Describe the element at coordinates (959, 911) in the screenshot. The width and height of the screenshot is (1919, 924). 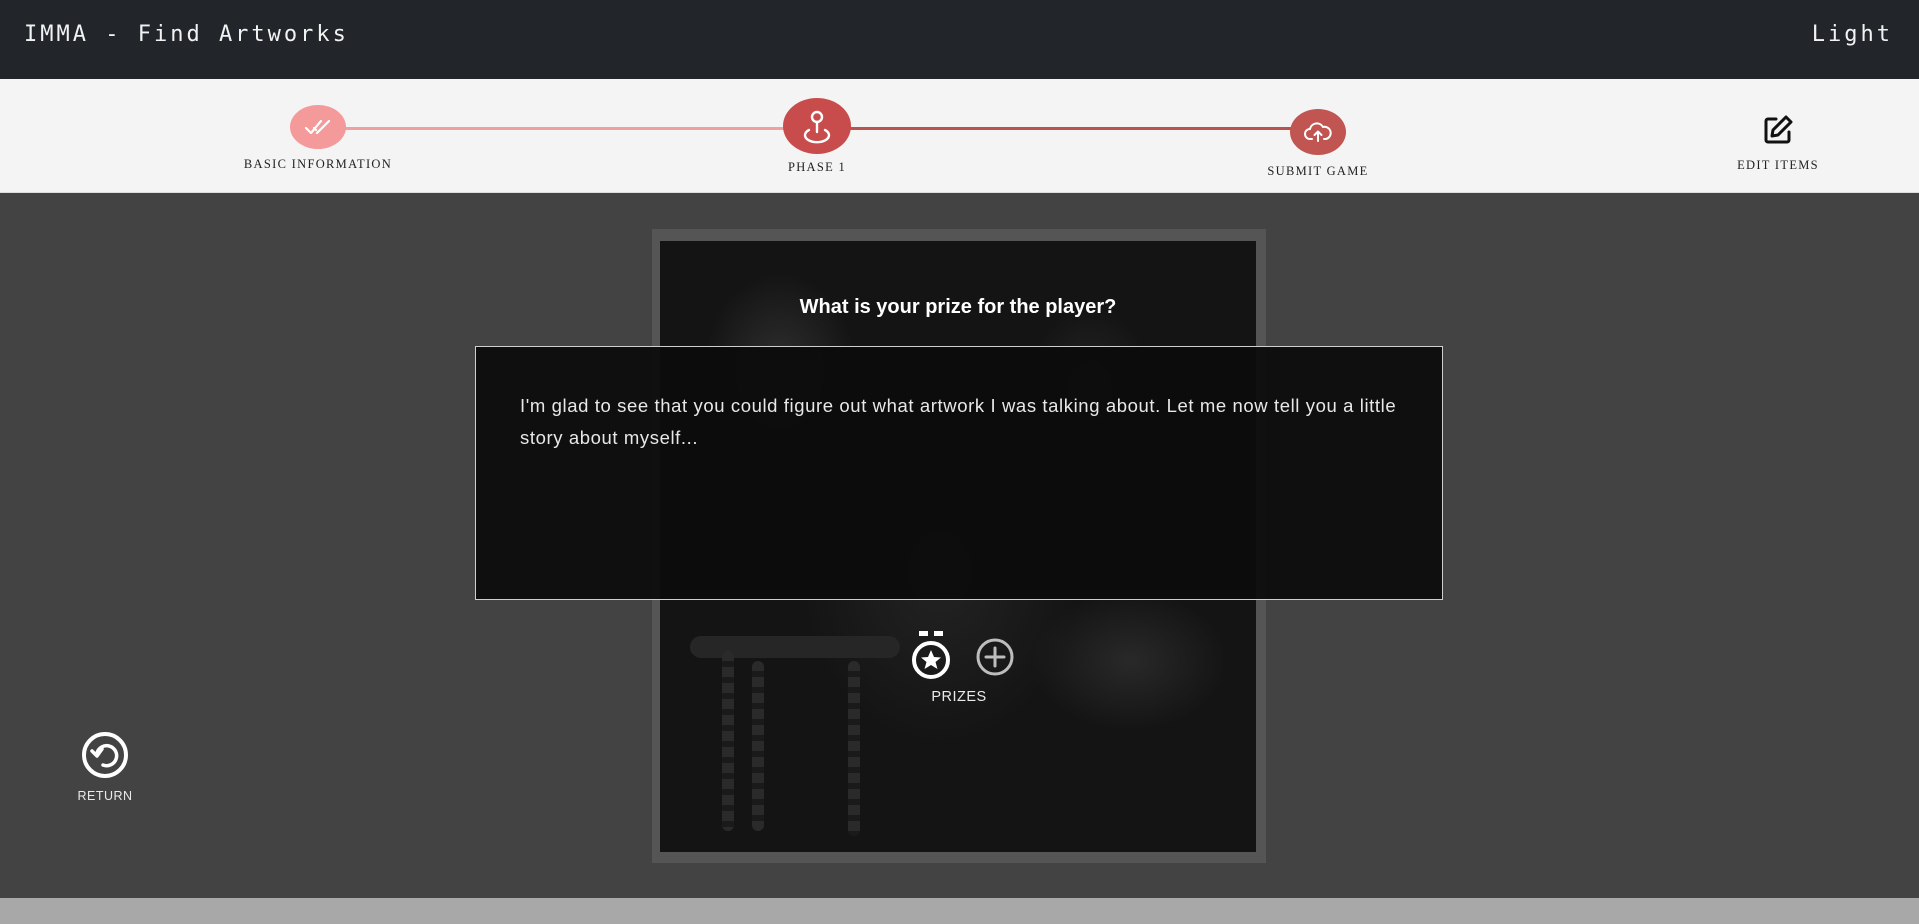
I see `bottom-strip` at that location.